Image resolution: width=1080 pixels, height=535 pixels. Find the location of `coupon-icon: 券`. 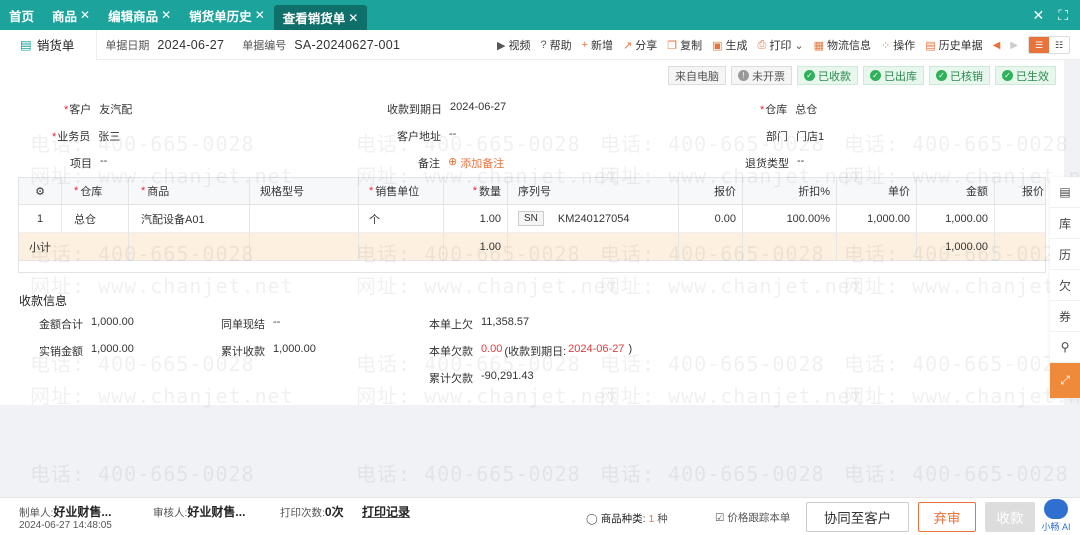

coupon-icon: 券 is located at coordinates (1065, 316).